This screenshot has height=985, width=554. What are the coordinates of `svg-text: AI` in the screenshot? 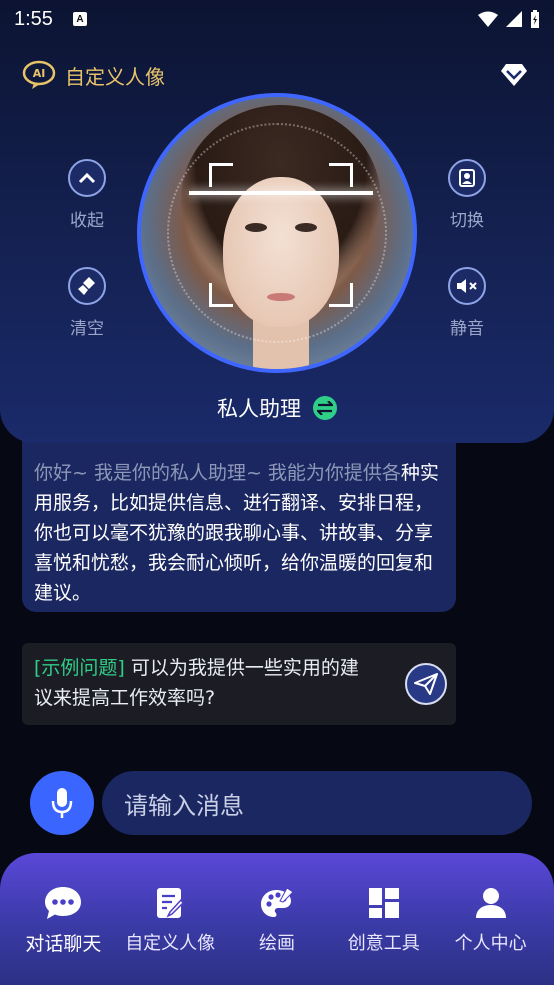 It's located at (39, 73).